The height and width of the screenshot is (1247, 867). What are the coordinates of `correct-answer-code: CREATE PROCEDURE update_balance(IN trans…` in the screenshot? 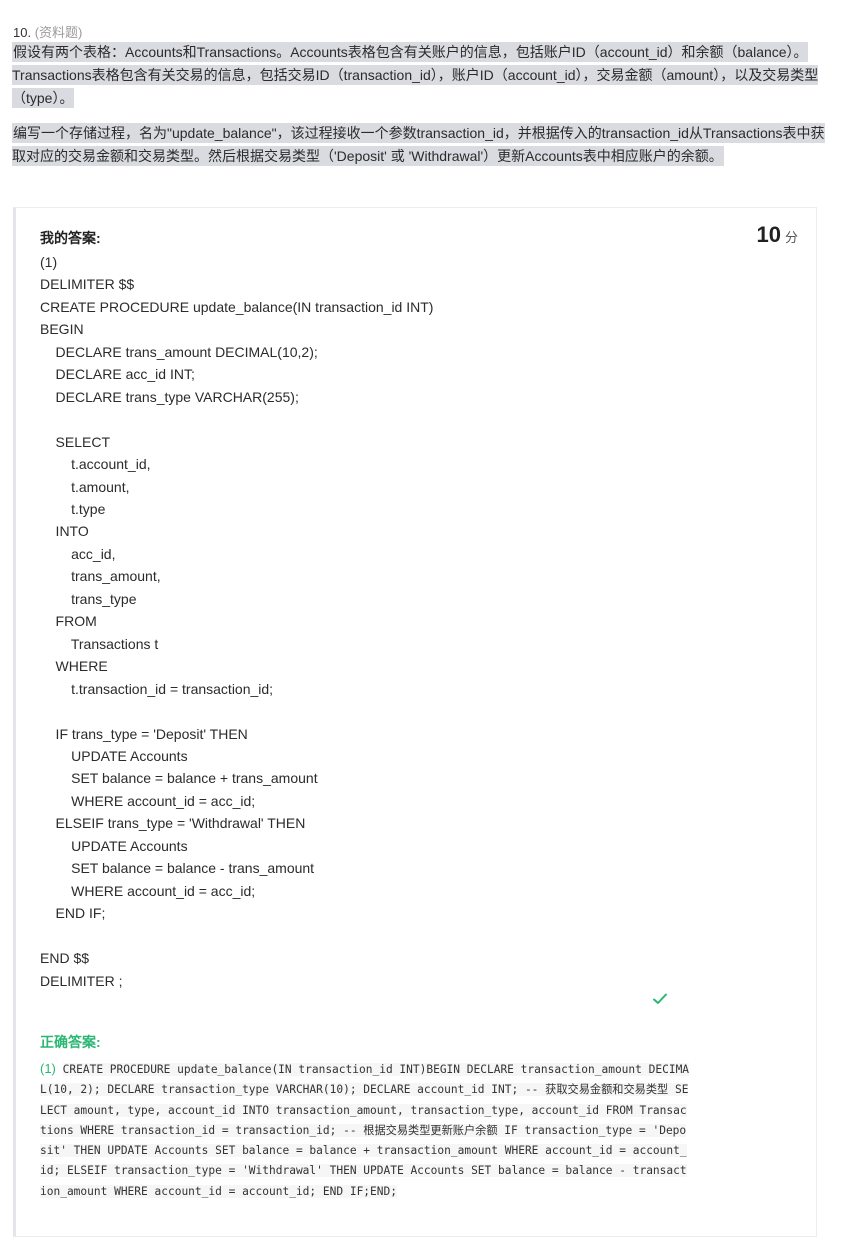 It's located at (365, 1130).